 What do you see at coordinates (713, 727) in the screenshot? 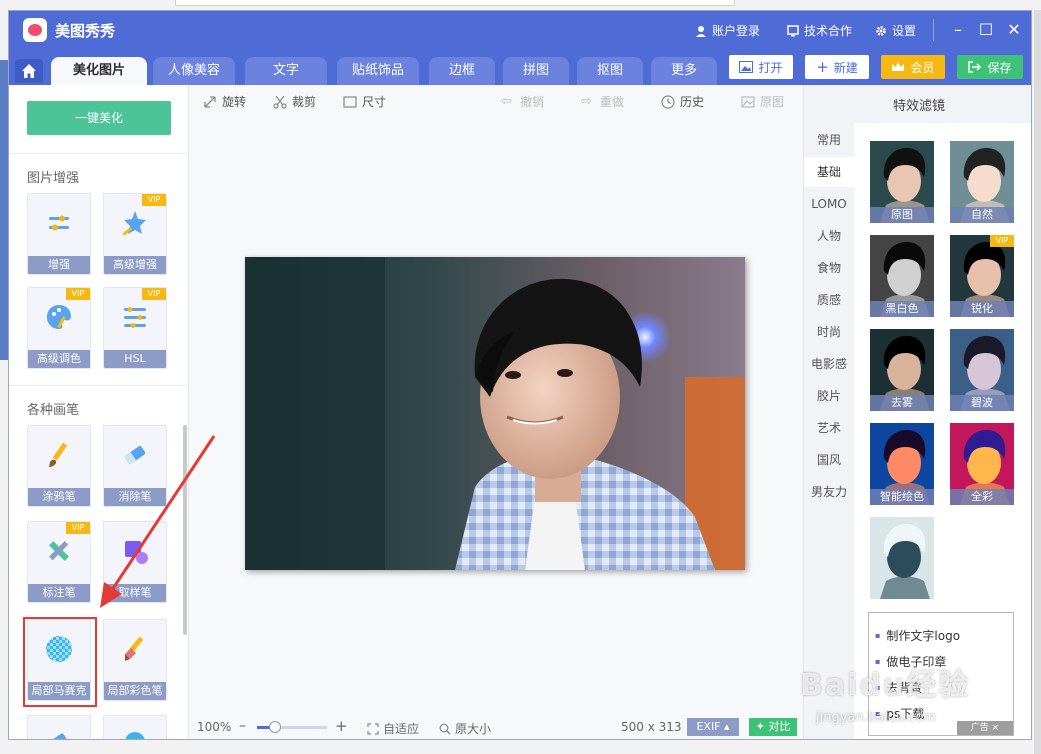
I see `exif-button: EXIF ▴` at bounding box center [713, 727].